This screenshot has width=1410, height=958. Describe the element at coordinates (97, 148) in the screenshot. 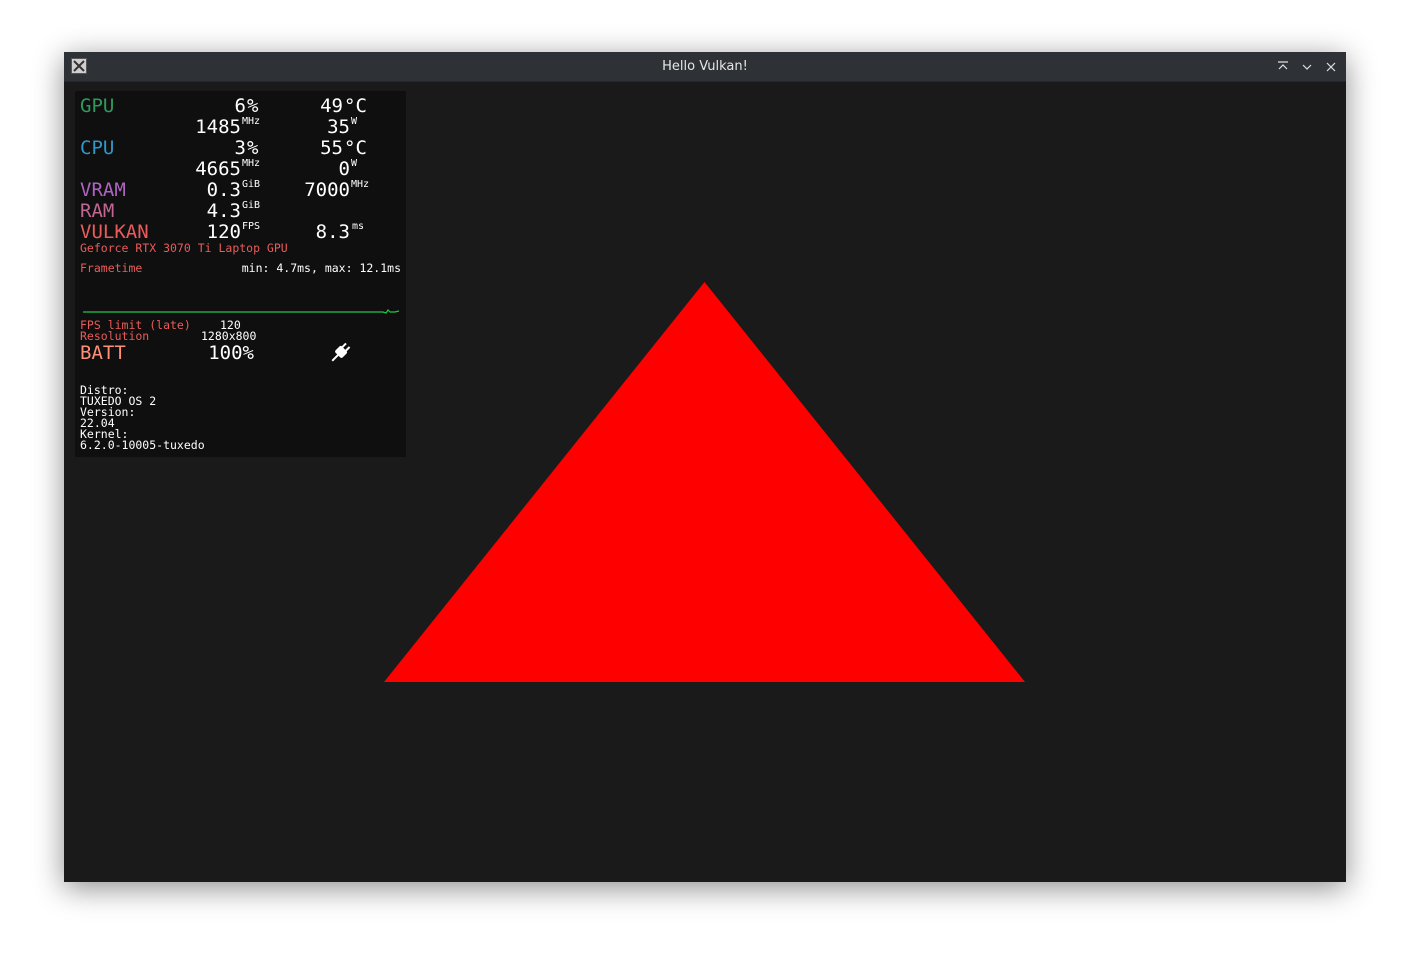

I see `cpu-label: CPU` at that location.